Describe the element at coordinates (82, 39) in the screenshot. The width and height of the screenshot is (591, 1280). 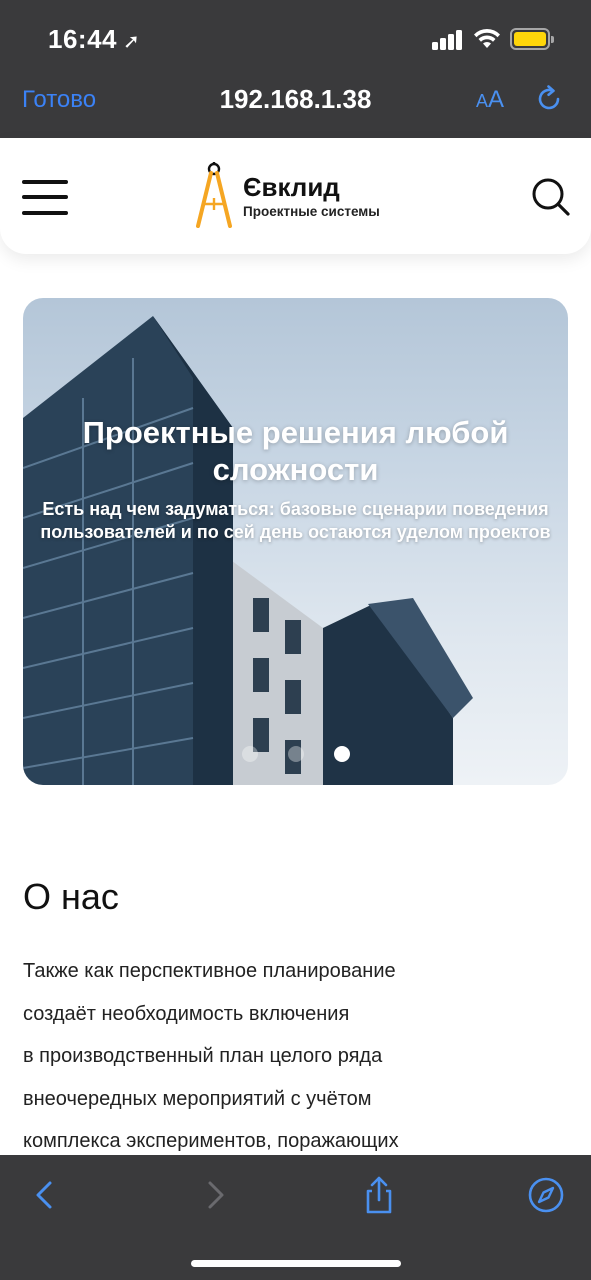
I see `clock: 16:44` at that location.